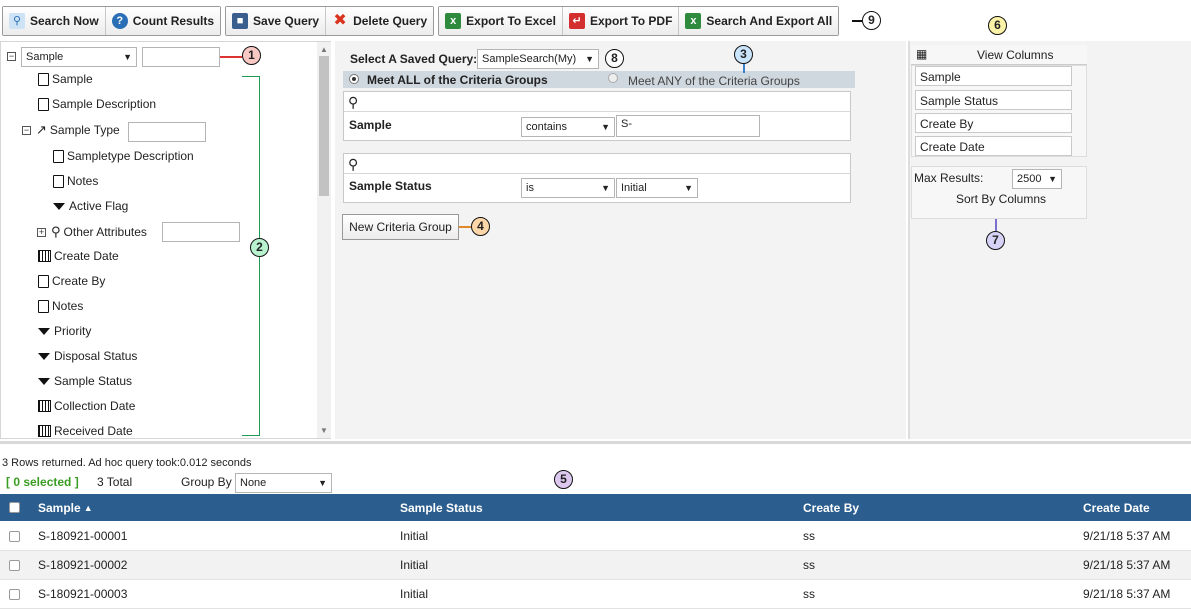 Image resolution: width=1191 pixels, height=611 pixels. Describe the element at coordinates (831, 507) in the screenshot. I see `column-header-create-by: Create By` at that location.